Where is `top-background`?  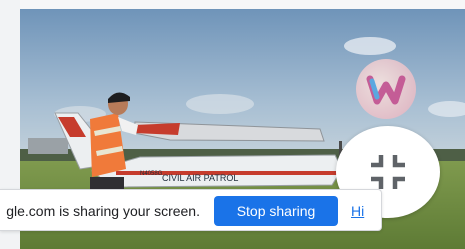 top-background is located at coordinates (232, 4).